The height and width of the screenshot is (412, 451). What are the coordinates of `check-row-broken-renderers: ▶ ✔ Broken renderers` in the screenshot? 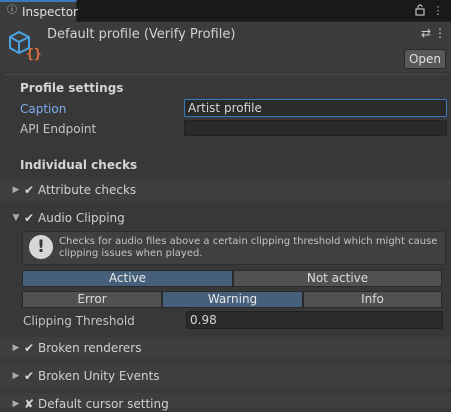 It's located at (225, 348).